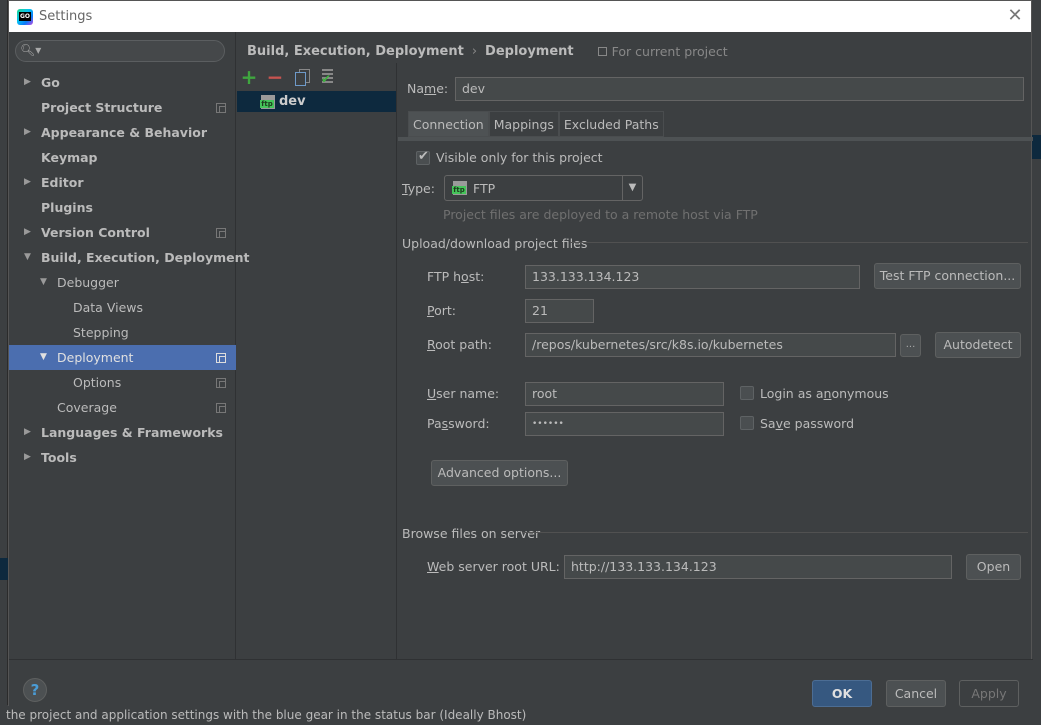 This screenshot has height=725, width=1041. What do you see at coordinates (87, 407) in the screenshot?
I see `sidebar-item-label: Coverage` at bounding box center [87, 407].